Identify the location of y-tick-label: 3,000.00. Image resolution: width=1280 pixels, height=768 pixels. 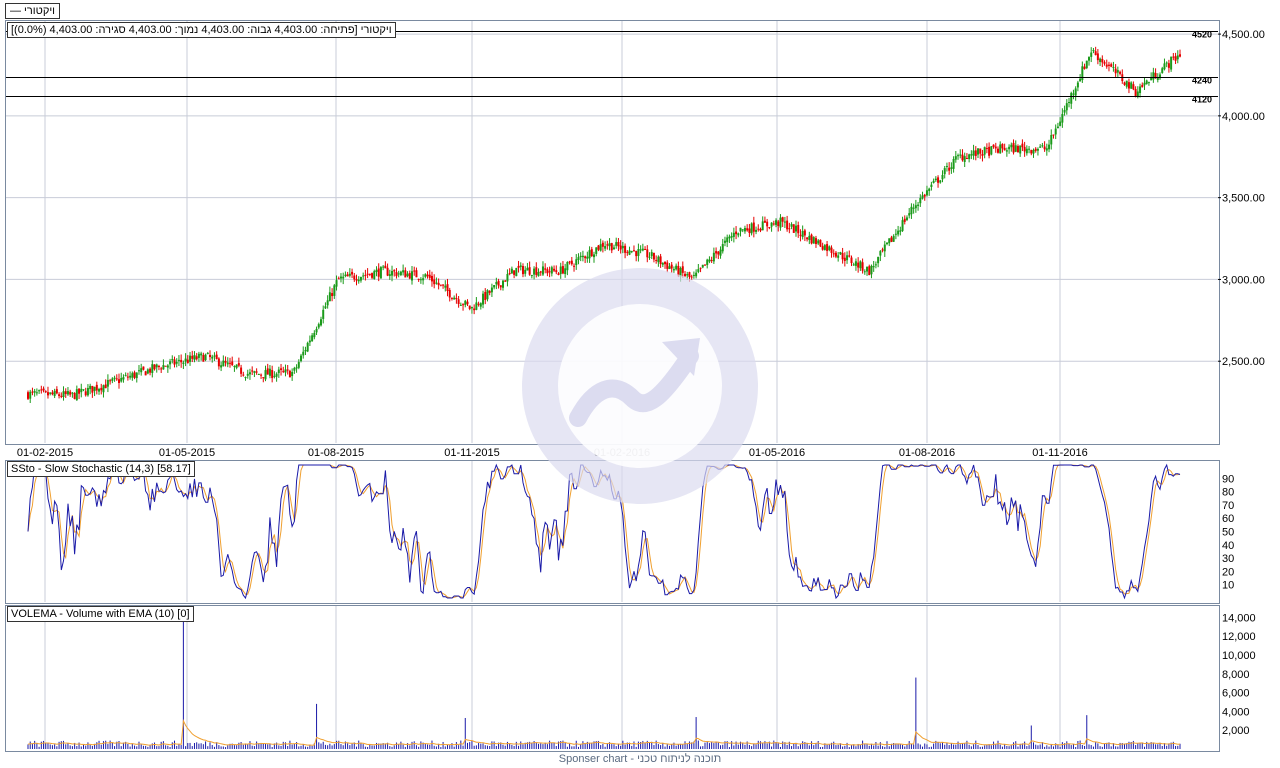
(1243, 280).